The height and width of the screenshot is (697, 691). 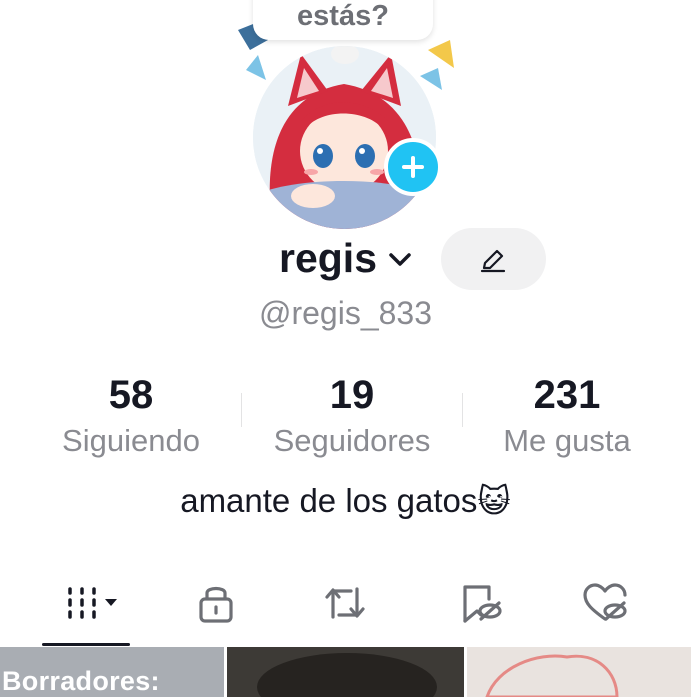 What do you see at coordinates (329, 500) in the screenshot?
I see `bio-text: amante de los gatos` at bounding box center [329, 500].